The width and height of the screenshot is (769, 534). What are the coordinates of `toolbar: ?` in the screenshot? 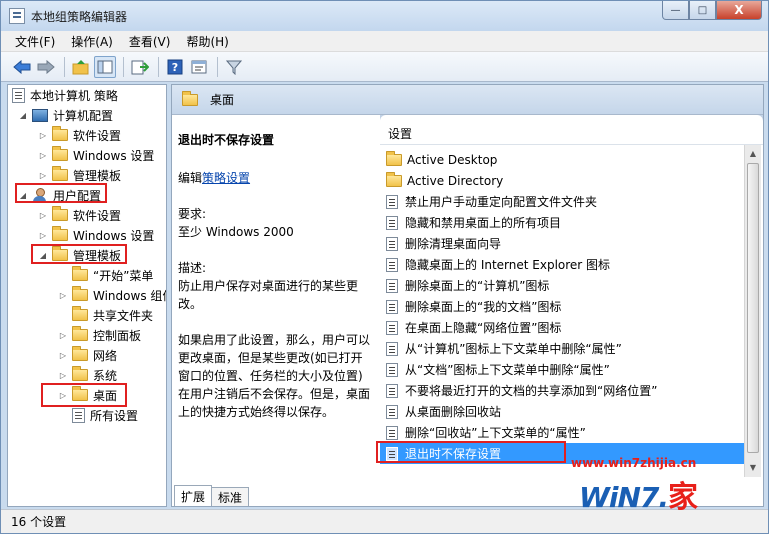 It's located at (384, 67).